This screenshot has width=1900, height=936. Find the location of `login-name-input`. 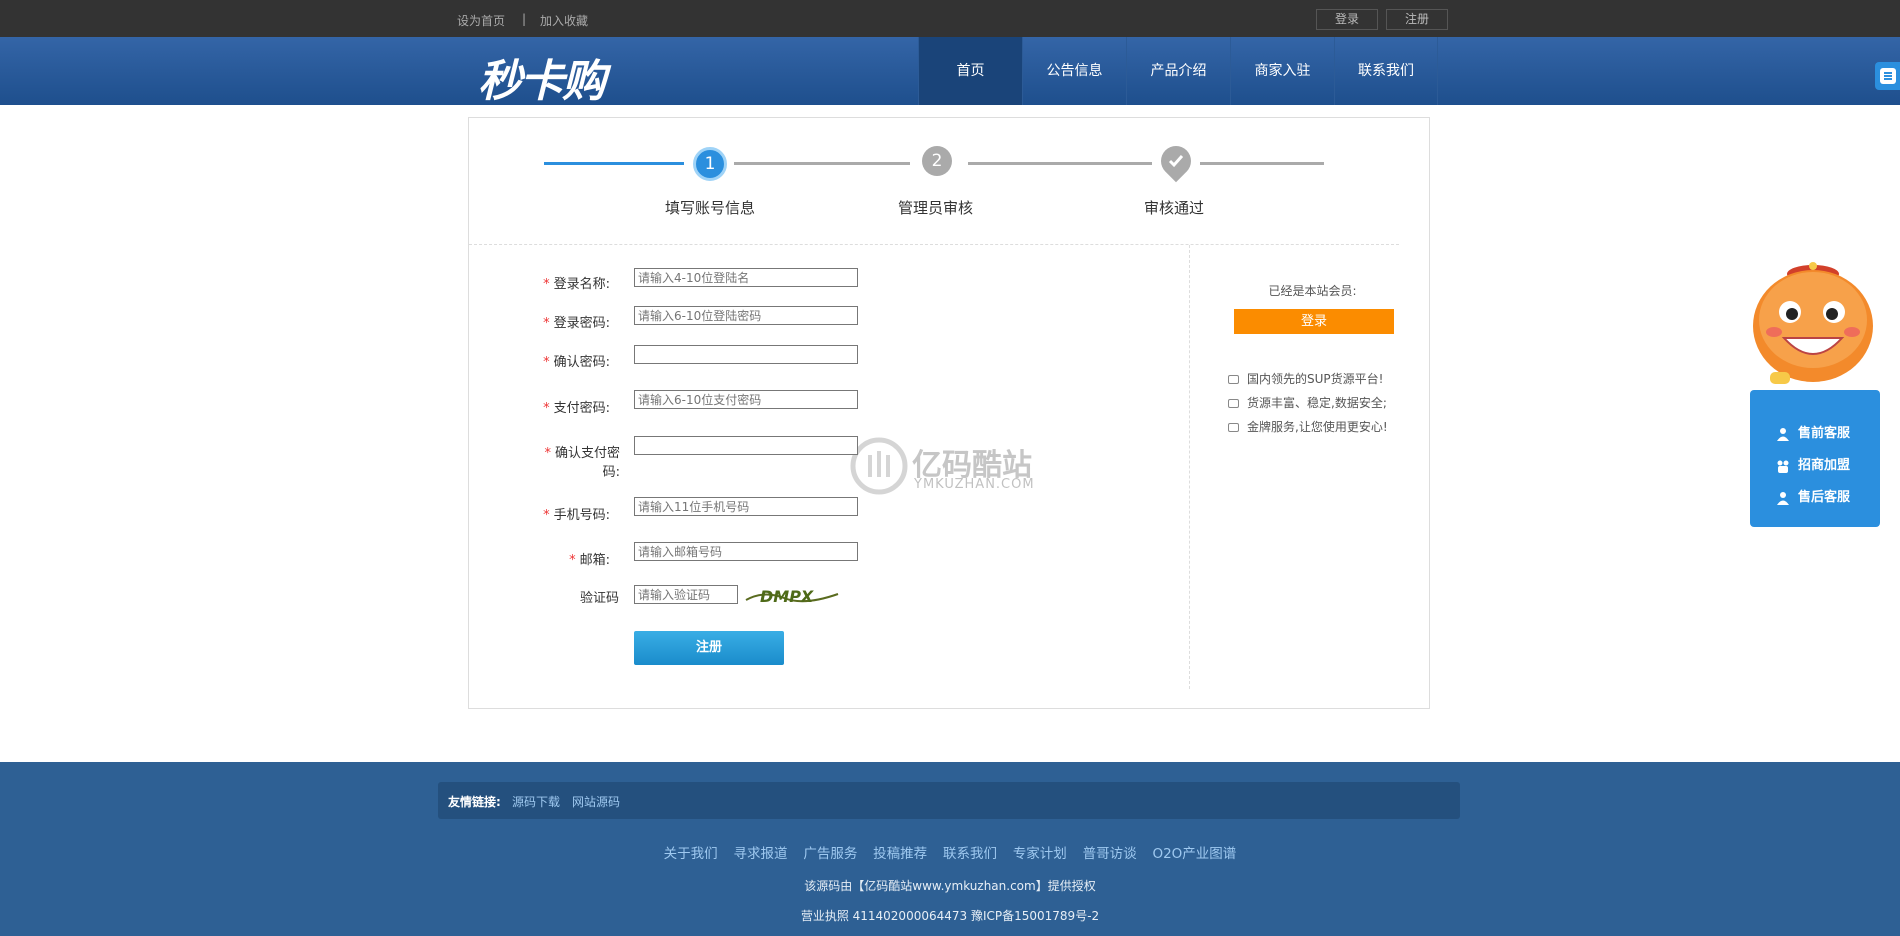

login-name-input is located at coordinates (746, 277).